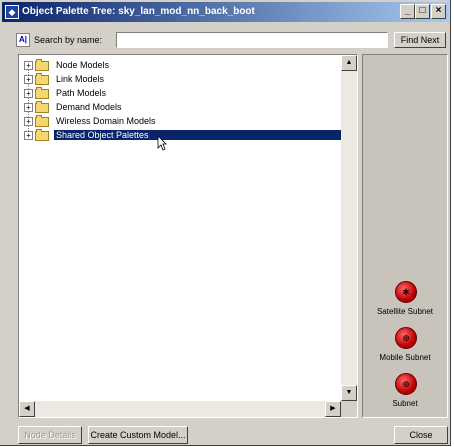 The width and height of the screenshot is (454, 447). I want to click on find-next-button: Find Next, so click(420, 40).